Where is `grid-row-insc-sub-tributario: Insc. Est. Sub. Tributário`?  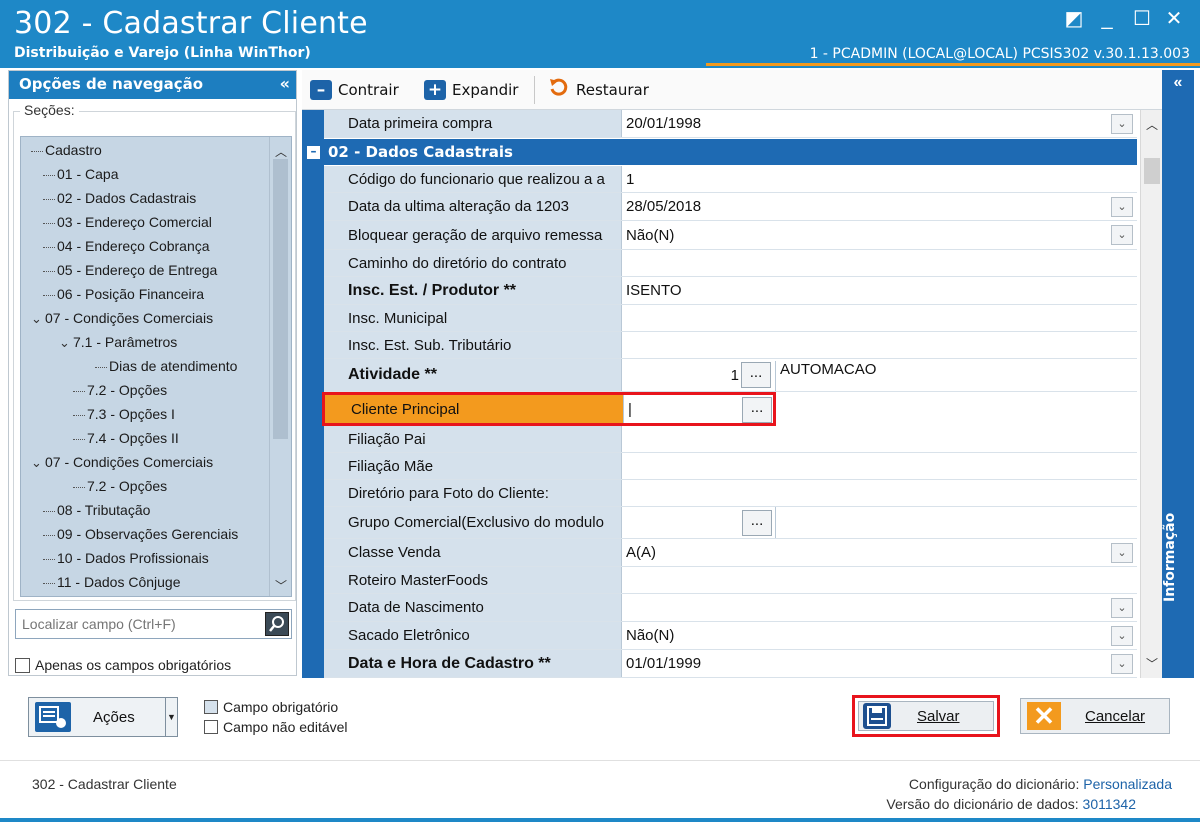 grid-row-insc-sub-tributario: Insc. Est. Sub. Tributário is located at coordinates (730, 345).